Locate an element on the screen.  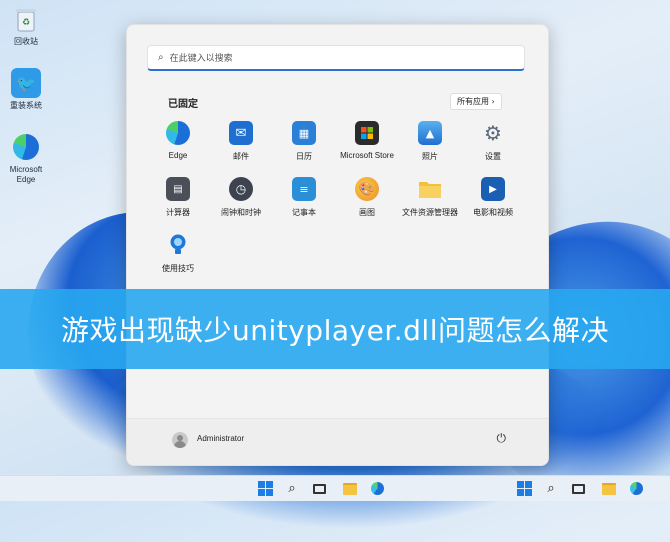
store-icon is located at coordinates (367, 133).